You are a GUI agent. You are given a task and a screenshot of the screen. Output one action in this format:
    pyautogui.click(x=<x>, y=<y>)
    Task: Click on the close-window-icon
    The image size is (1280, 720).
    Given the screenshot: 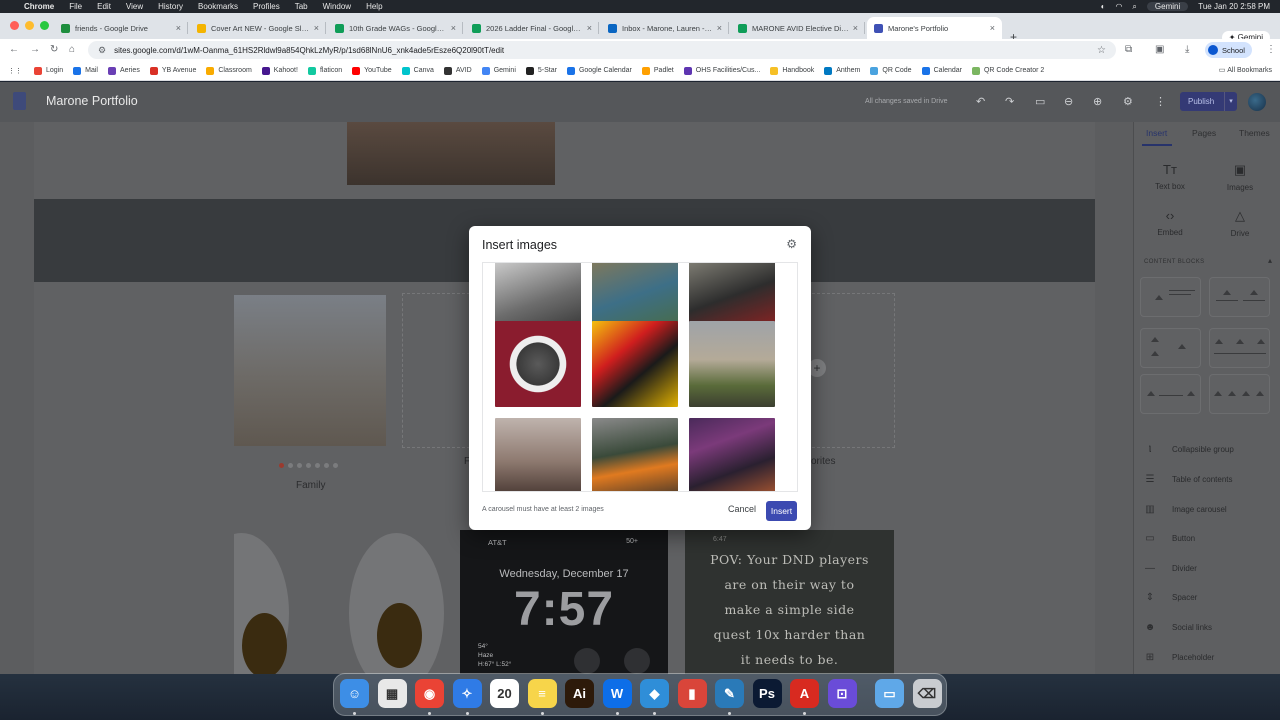 What is the action you would take?
    pyautogui.click(x=14, y=25)
    